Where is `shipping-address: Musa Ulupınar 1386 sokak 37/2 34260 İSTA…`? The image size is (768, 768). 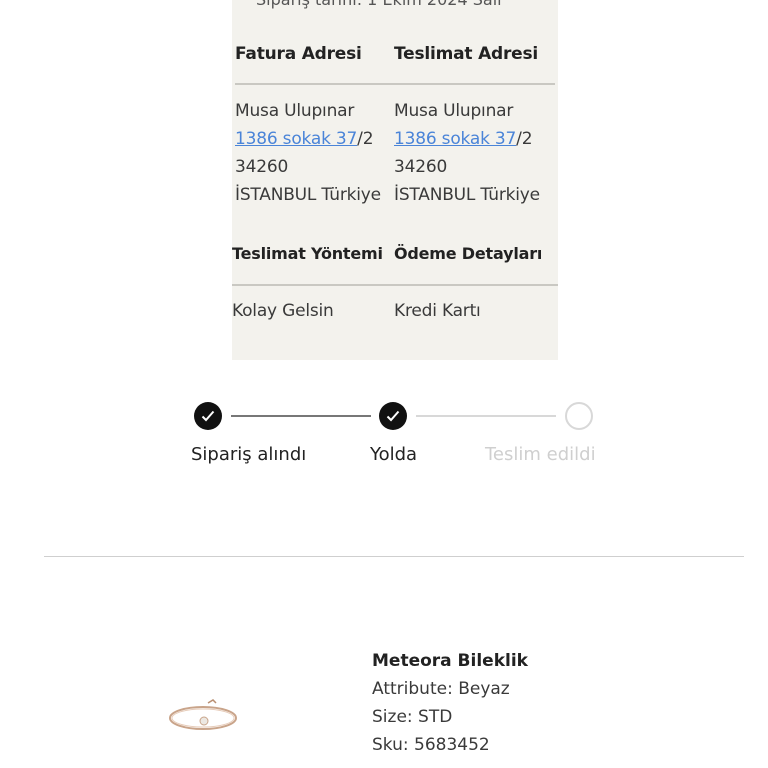 shipping-address: Musa Ulupınar 1386 sokak 37/2 34260 İSTA… is located at coordinates (467, 153).